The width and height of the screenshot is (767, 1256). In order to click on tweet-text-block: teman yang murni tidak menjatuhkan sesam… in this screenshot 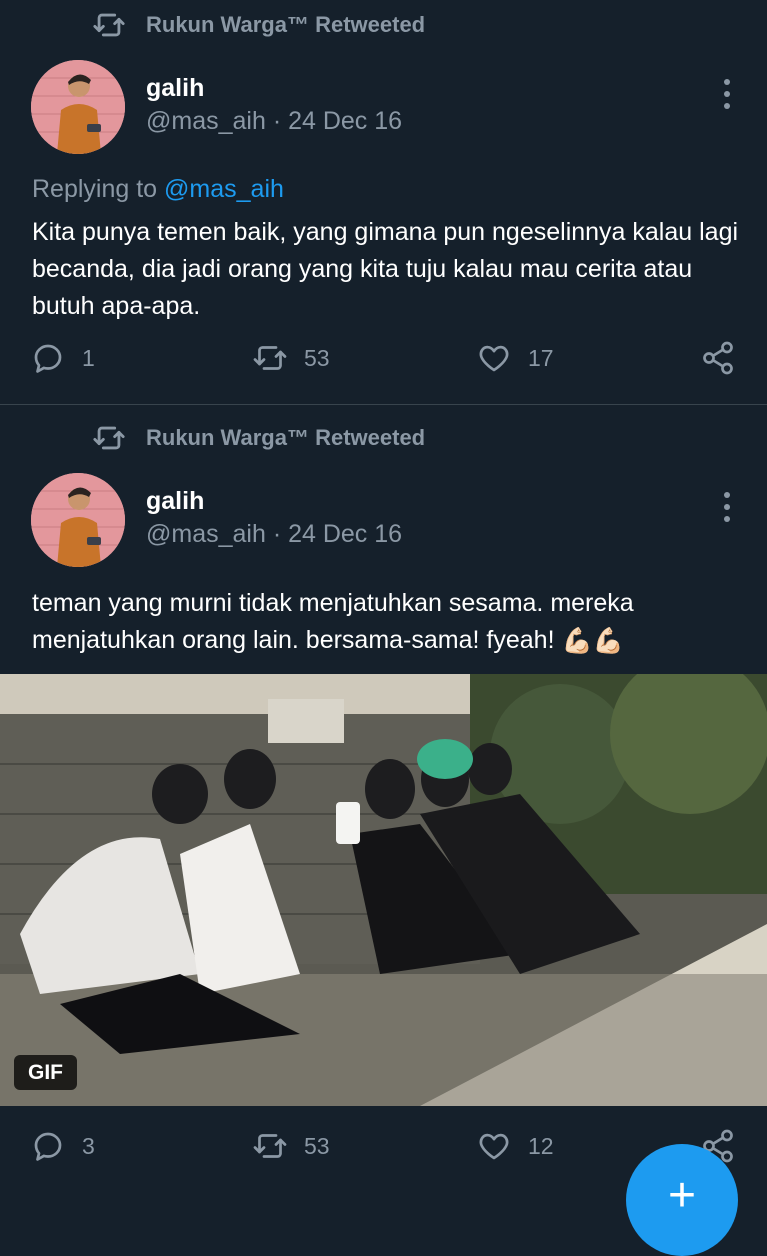, I will do `click(387, 622)`.